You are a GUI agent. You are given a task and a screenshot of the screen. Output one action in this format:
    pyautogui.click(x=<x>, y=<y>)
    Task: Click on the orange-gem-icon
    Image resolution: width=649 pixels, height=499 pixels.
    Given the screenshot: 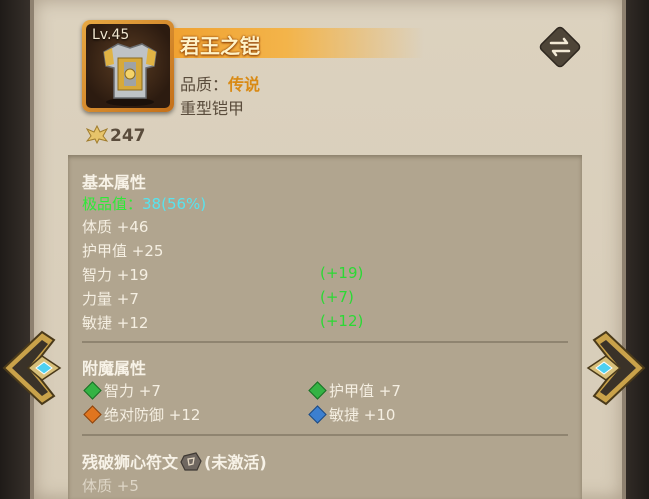 What is the action you would take?
    pyautogui.click(x=92, y=414)
    